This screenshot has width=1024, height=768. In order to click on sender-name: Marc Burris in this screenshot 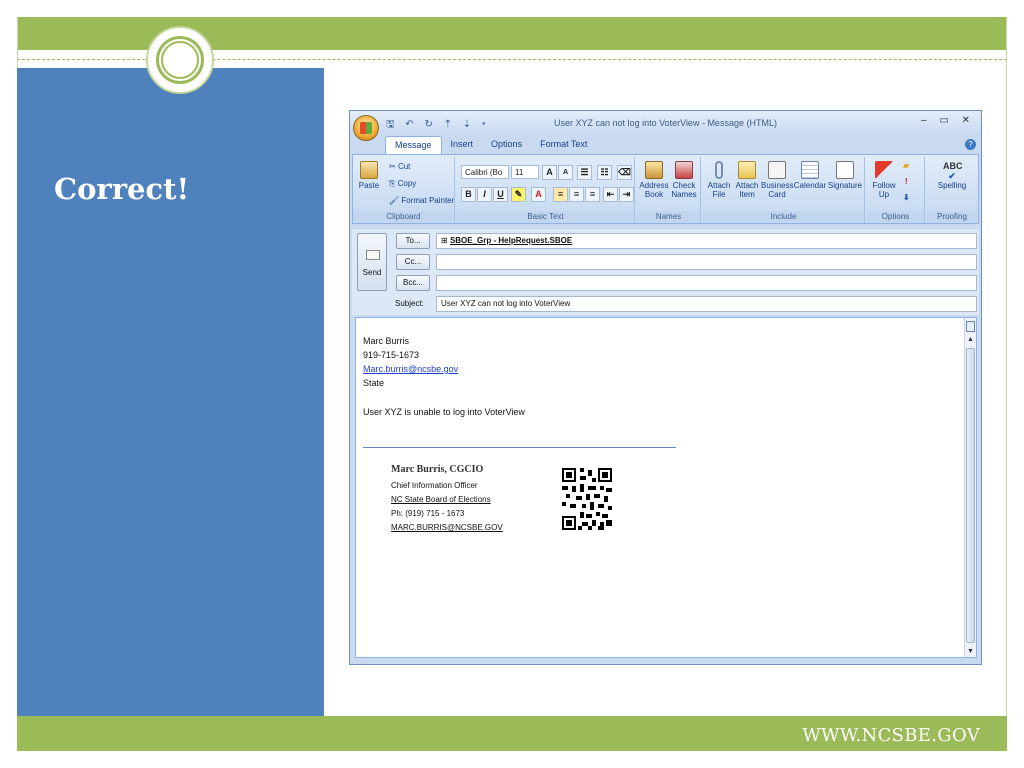, I will do `click(386, 341)`.